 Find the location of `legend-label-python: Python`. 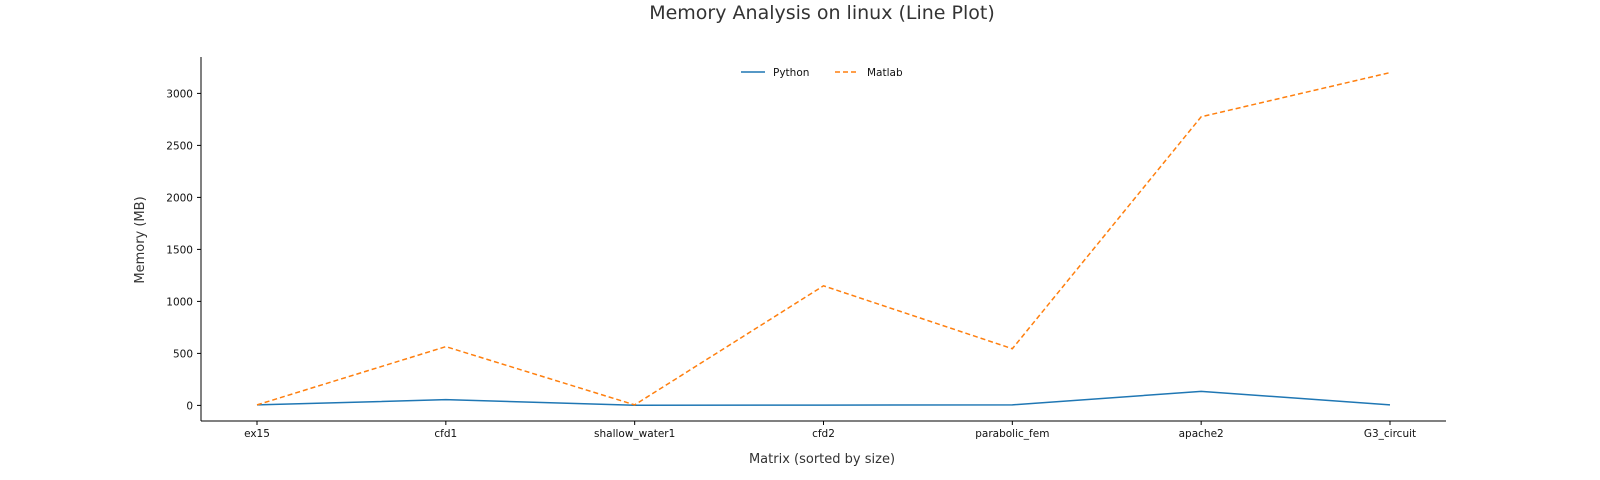

legend-label-python: Python is located at coordinates (791, 73).